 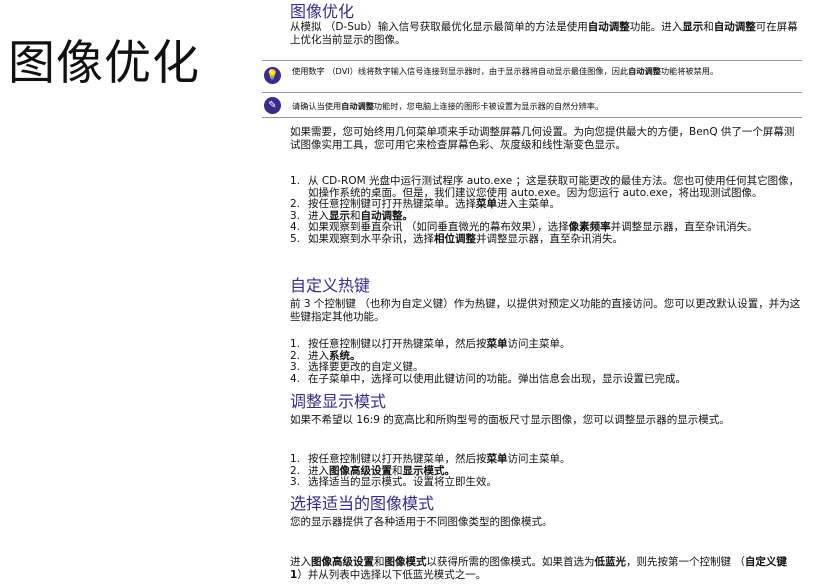 I want to click on list-number: 5., so click(x=295, y=238).